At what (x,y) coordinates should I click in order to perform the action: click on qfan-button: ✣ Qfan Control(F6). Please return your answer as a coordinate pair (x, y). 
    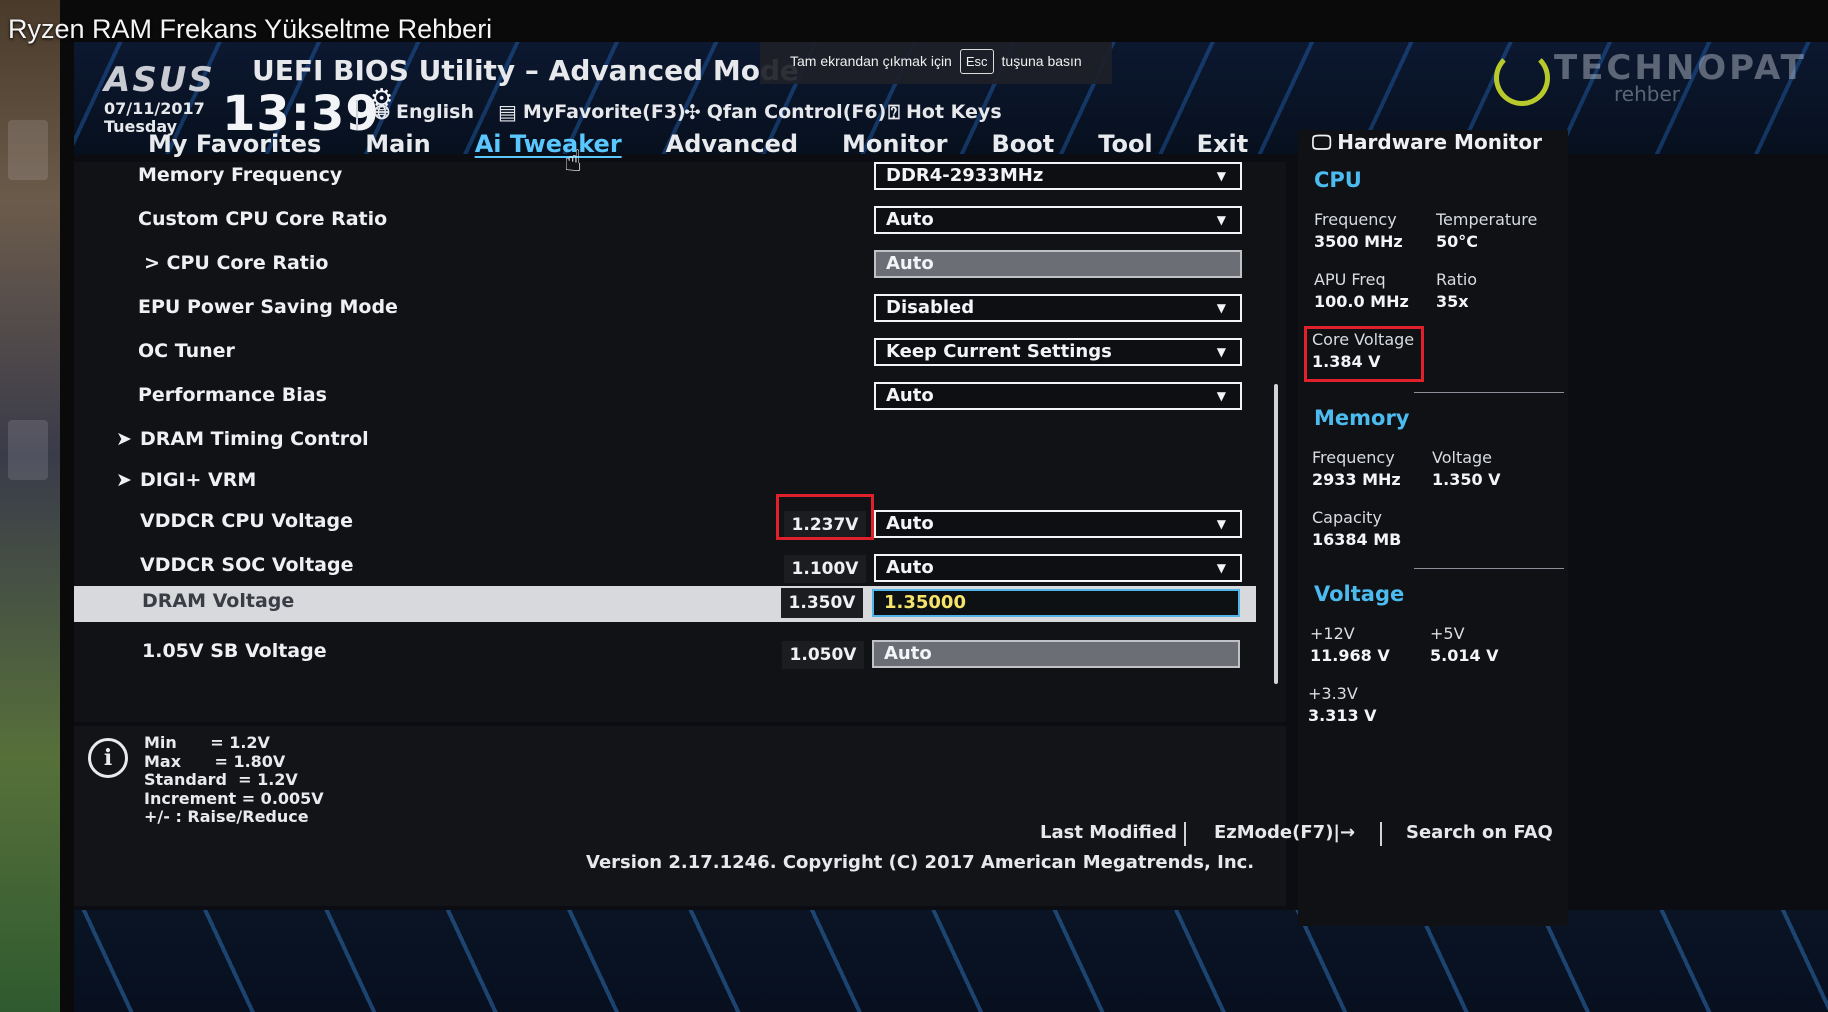
    Looking at the image, I should click on (785, 112).